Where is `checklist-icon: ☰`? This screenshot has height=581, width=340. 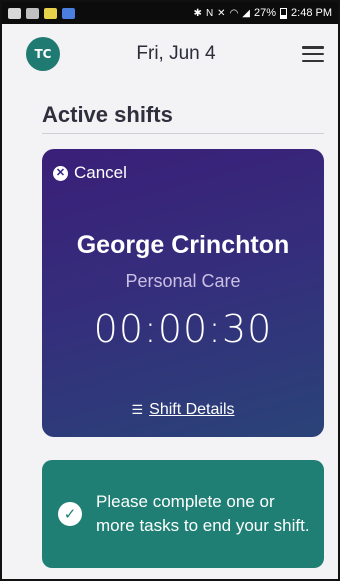 checklist-icon: ☰ is located at coordinates (137, 409).